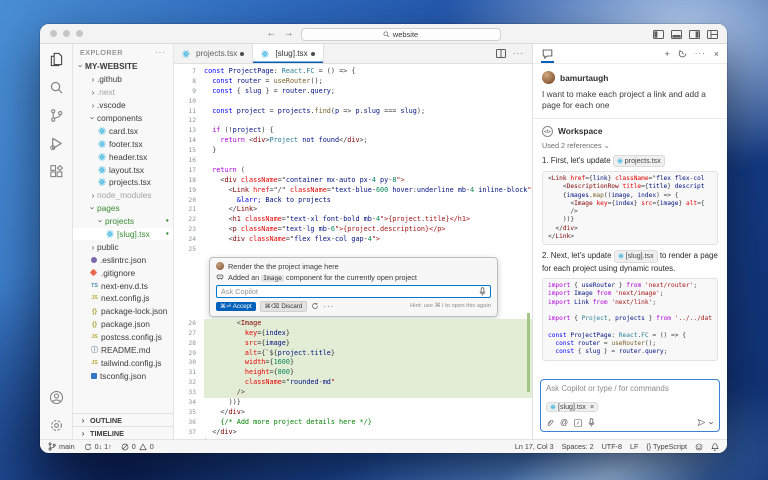 The image size is (768, 480). I want to click on toggle-secondary-sidebar-icon, so click(694, 34).